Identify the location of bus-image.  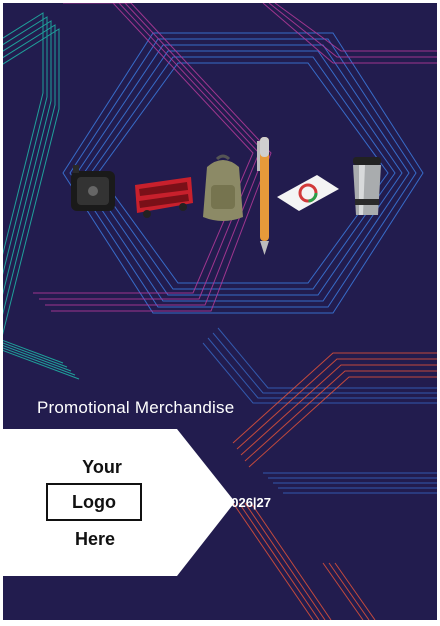
(164, 197).